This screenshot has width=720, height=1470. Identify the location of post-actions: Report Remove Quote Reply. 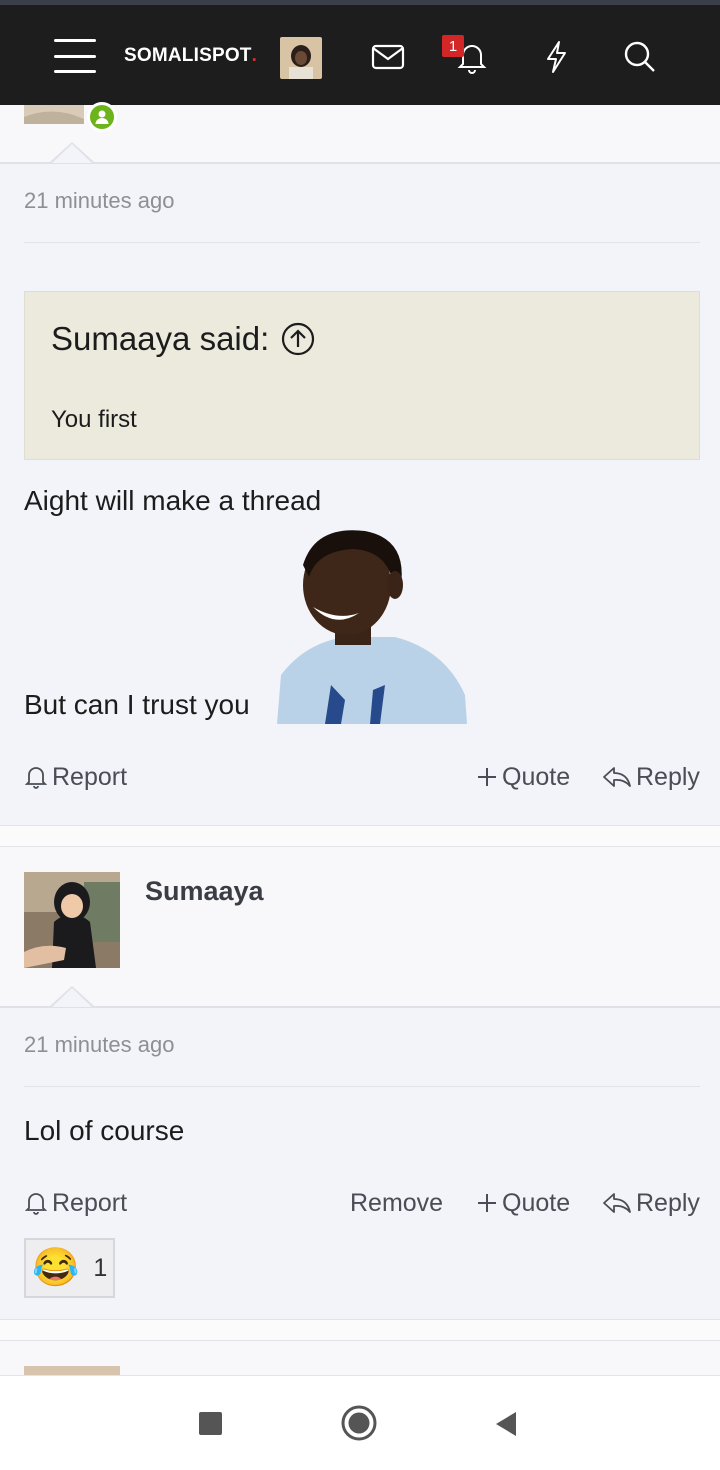
(362, 1203).